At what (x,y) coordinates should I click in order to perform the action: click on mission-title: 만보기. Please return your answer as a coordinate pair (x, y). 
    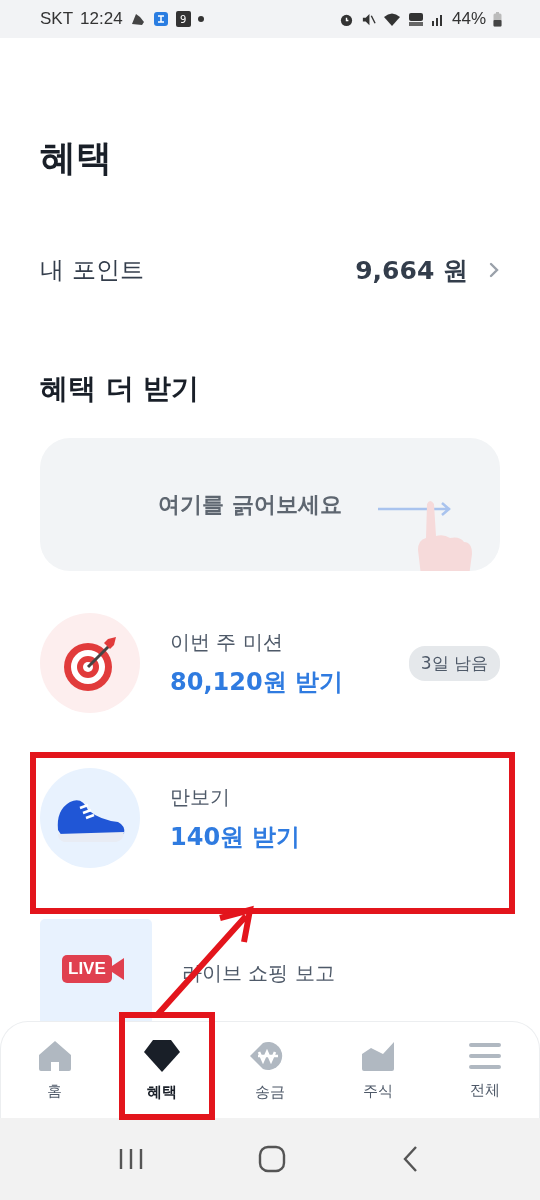
    Looking at the image, I should click on (200, 797).